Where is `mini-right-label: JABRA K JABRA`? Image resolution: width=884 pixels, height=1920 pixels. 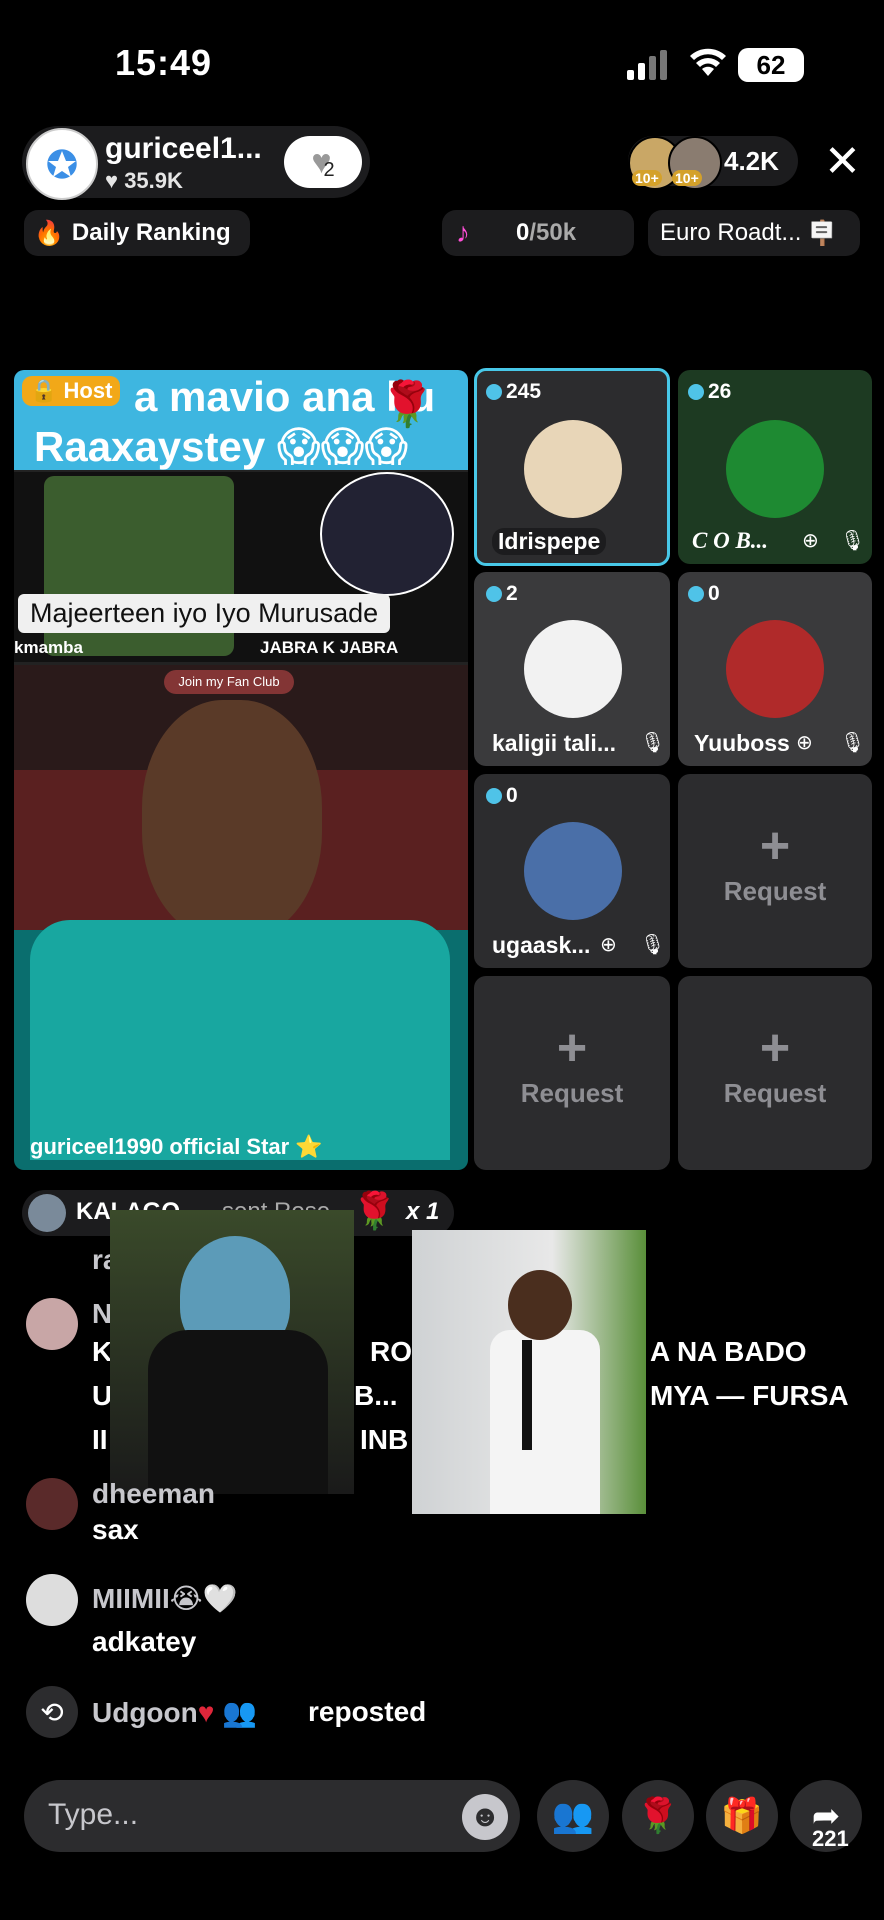
mini-right-label: JABRA K JABRA is located at coordinates (329, 647).